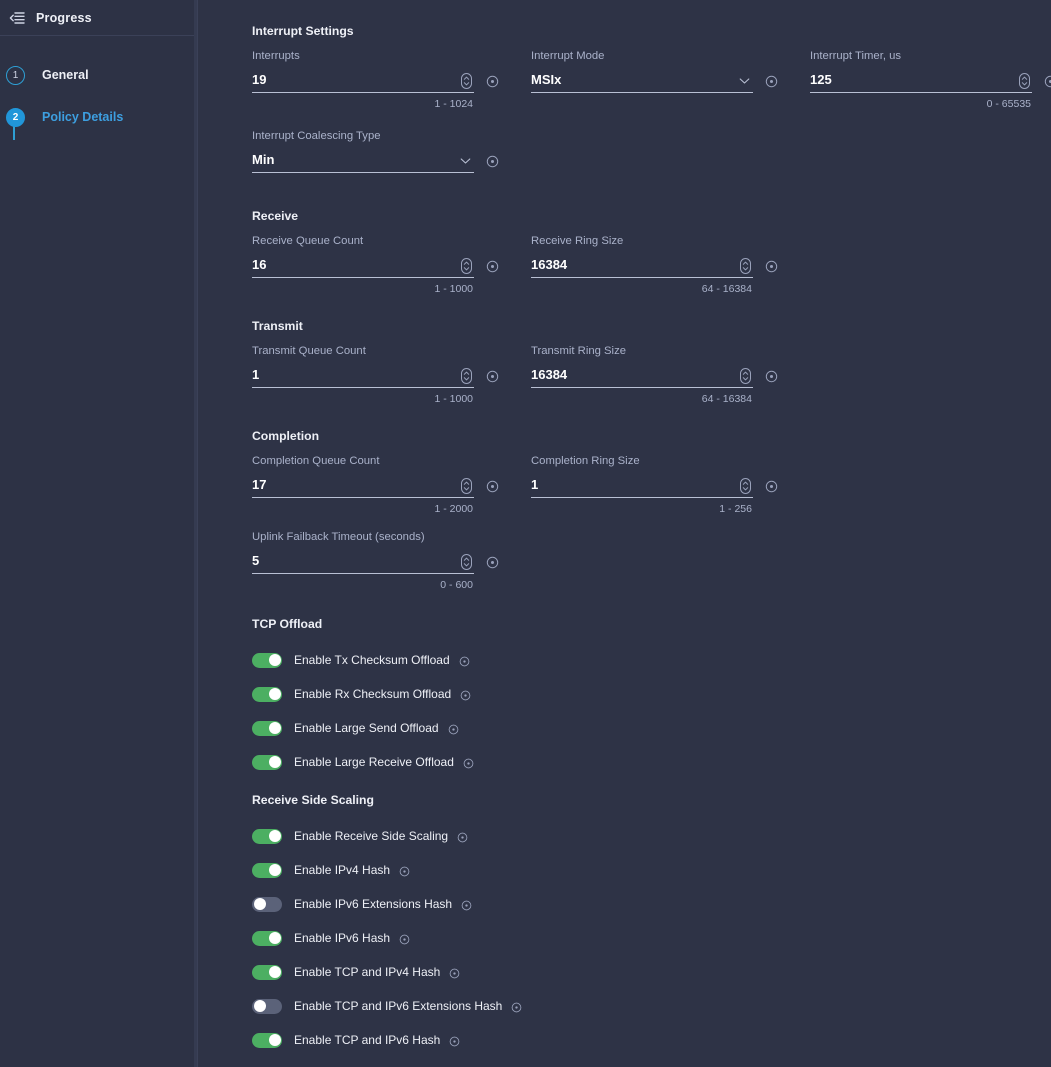 This screenshot has width=1051, height=1067. I want to click on toggle-label: Enable Rx Checksum Offload, so click(373, 694).